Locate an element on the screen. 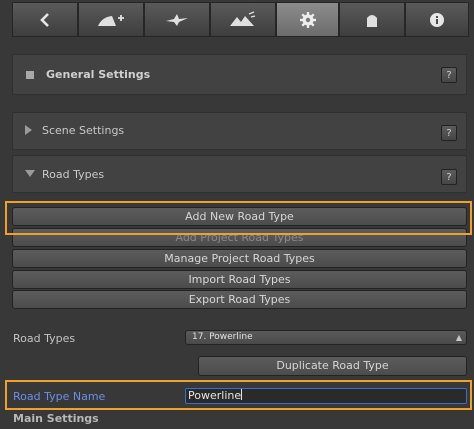  foldout-down-icon is located at coordinates (30, 173).